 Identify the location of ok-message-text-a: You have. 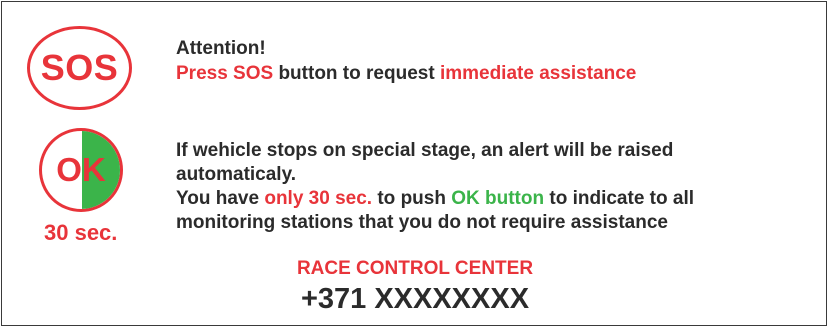
(220, 198).